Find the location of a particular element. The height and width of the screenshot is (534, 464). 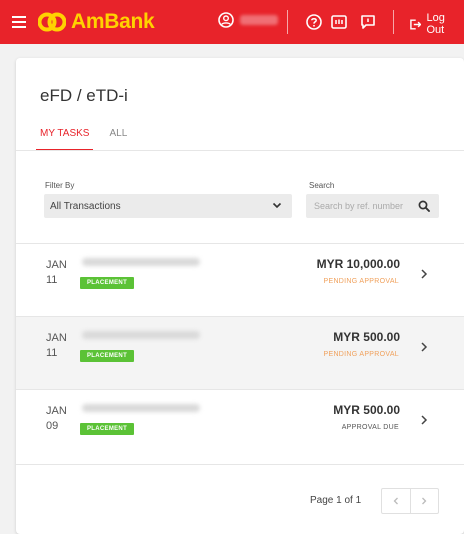

top-bar: AmBank Log Out is located at coordinates (232, 22).